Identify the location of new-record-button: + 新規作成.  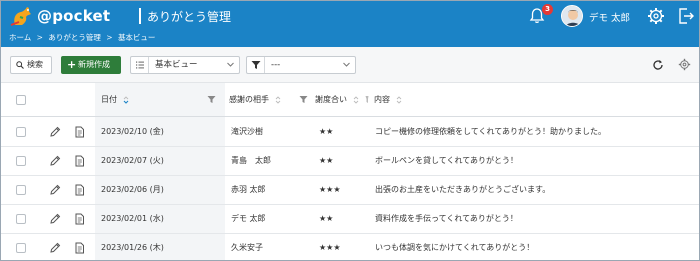
(91, 65).